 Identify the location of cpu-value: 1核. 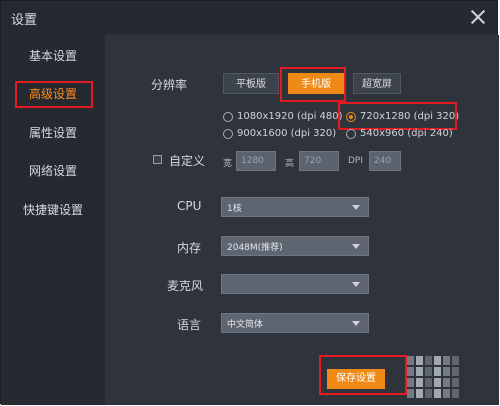
(234, 209).